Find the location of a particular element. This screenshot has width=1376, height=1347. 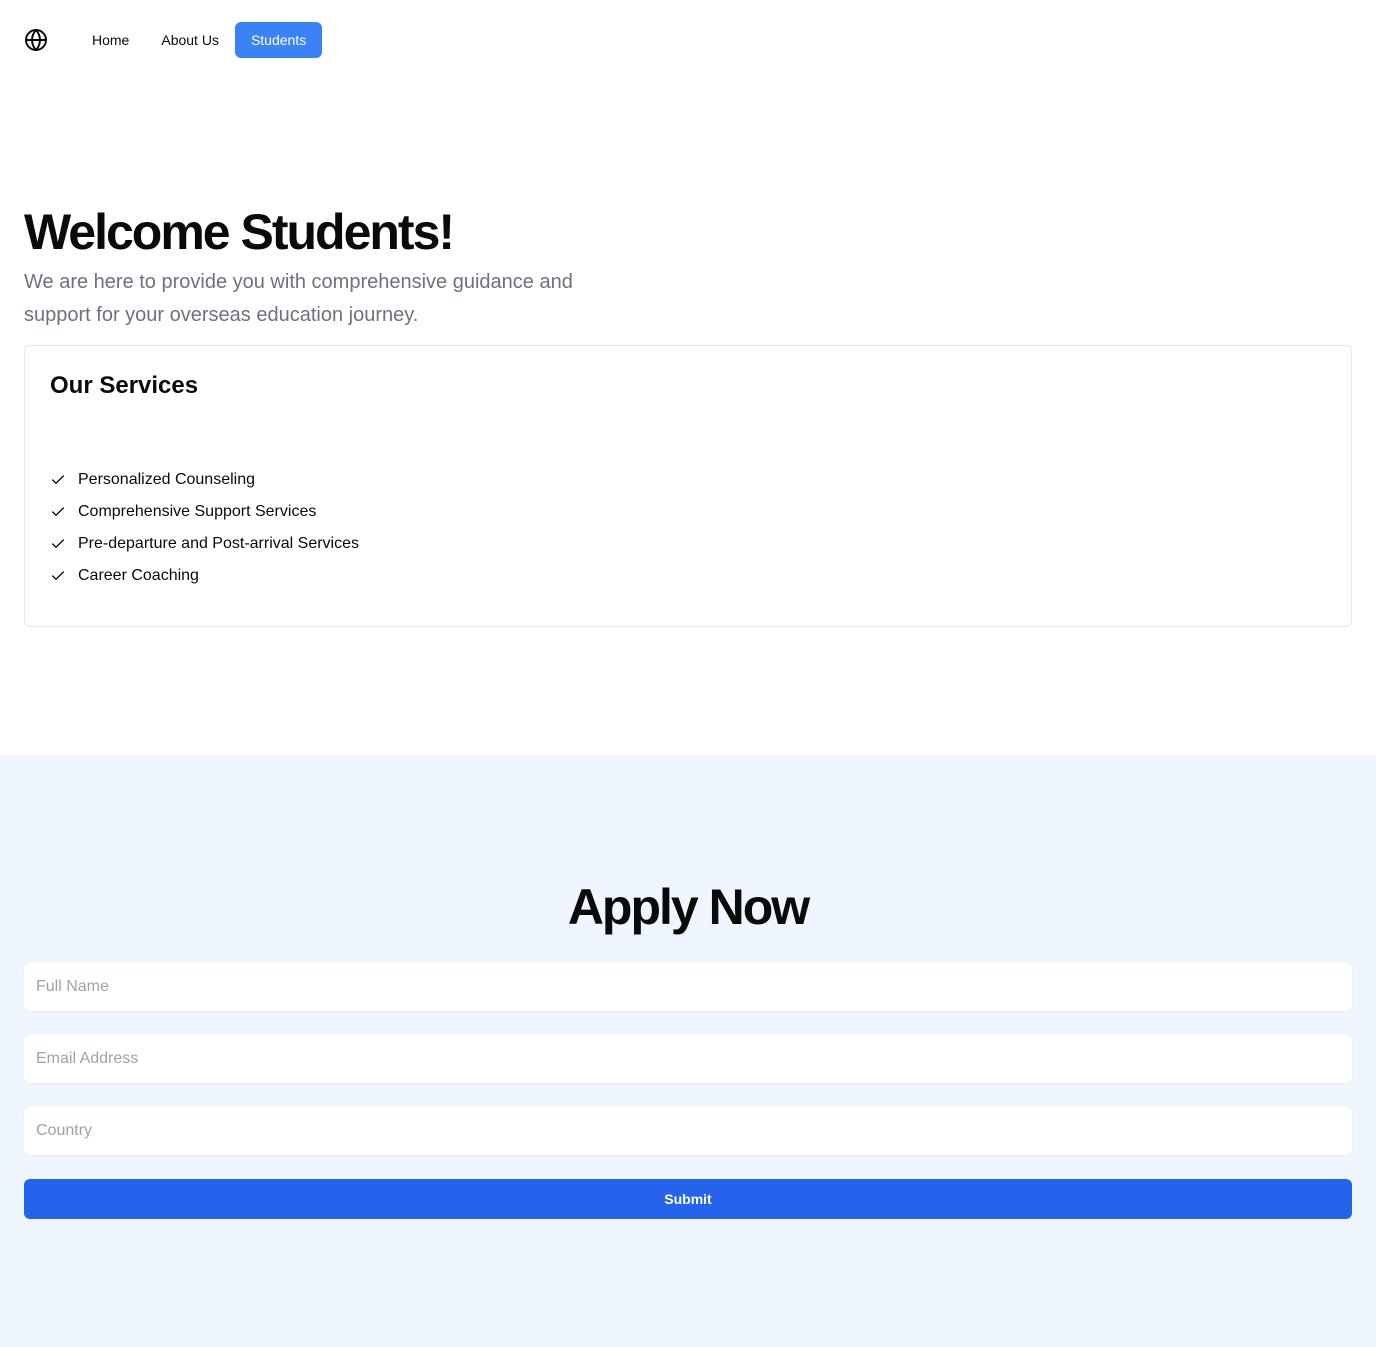

list-item: Comprehensive Support Services is located at coordinates (204, 512).